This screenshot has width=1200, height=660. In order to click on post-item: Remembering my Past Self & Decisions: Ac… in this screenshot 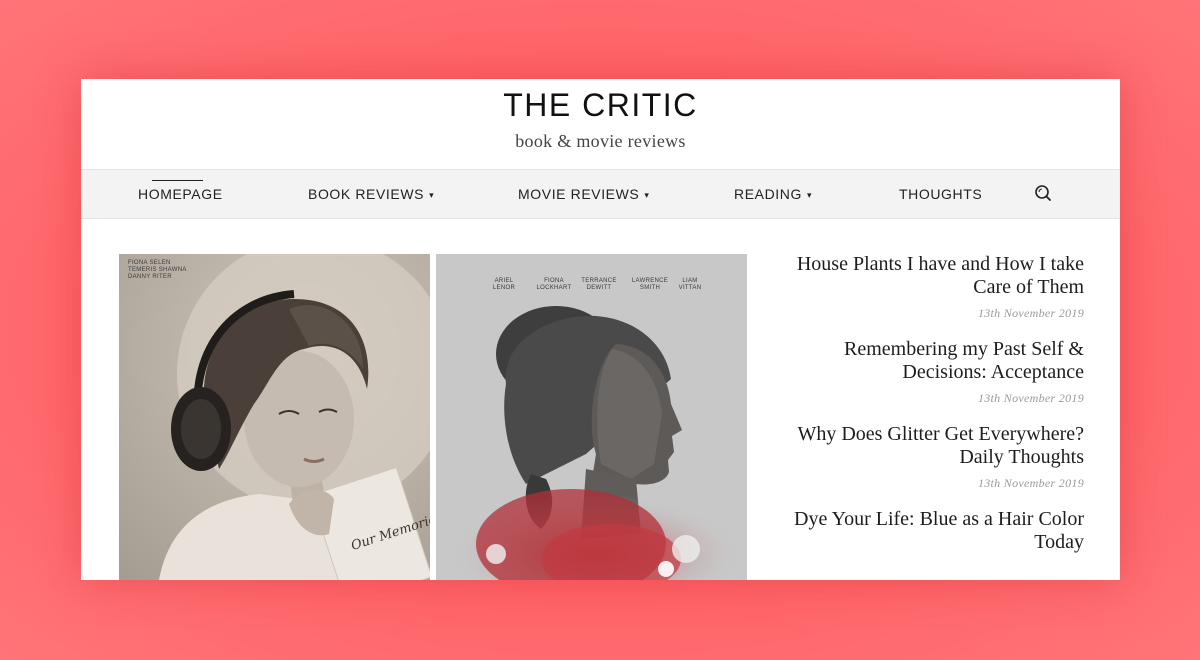, I will do `click(932, 372)`.